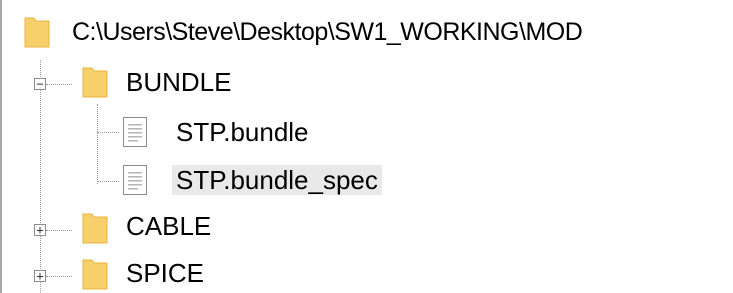  What do you see at coordinates (179, 82) in the screenshot?
I see `tree-item-label: BUNDLE` at bounding box center [179, 82].